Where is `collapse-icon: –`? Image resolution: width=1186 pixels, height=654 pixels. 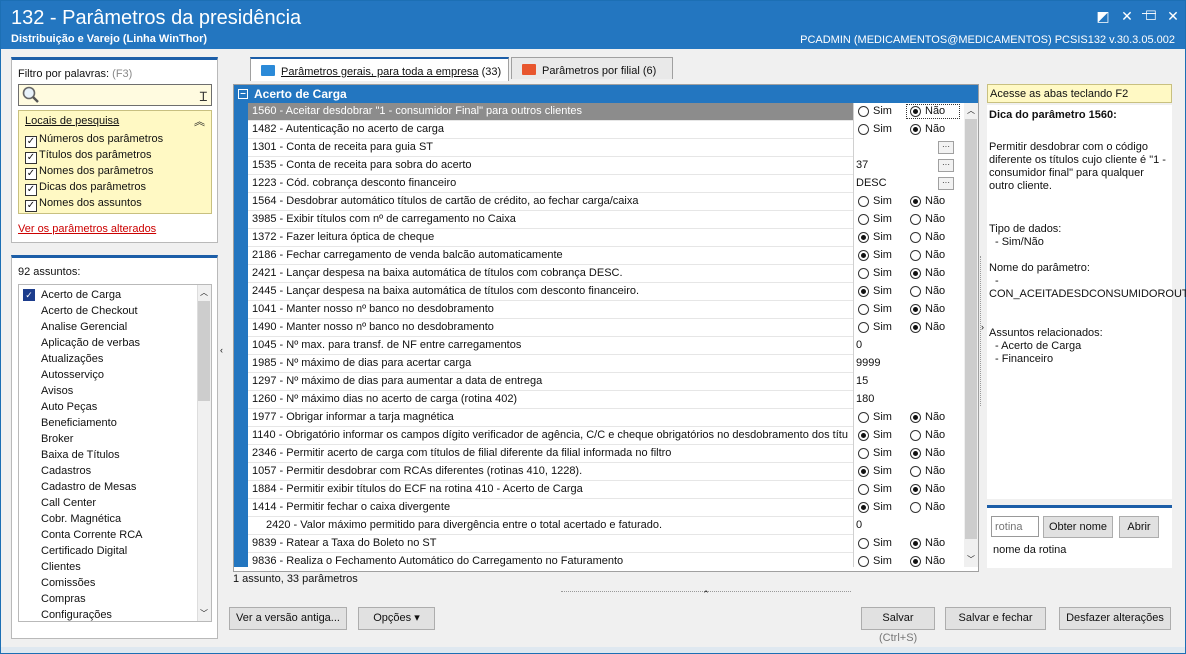
collapse-icon: – is located at coordinates (243, 94).